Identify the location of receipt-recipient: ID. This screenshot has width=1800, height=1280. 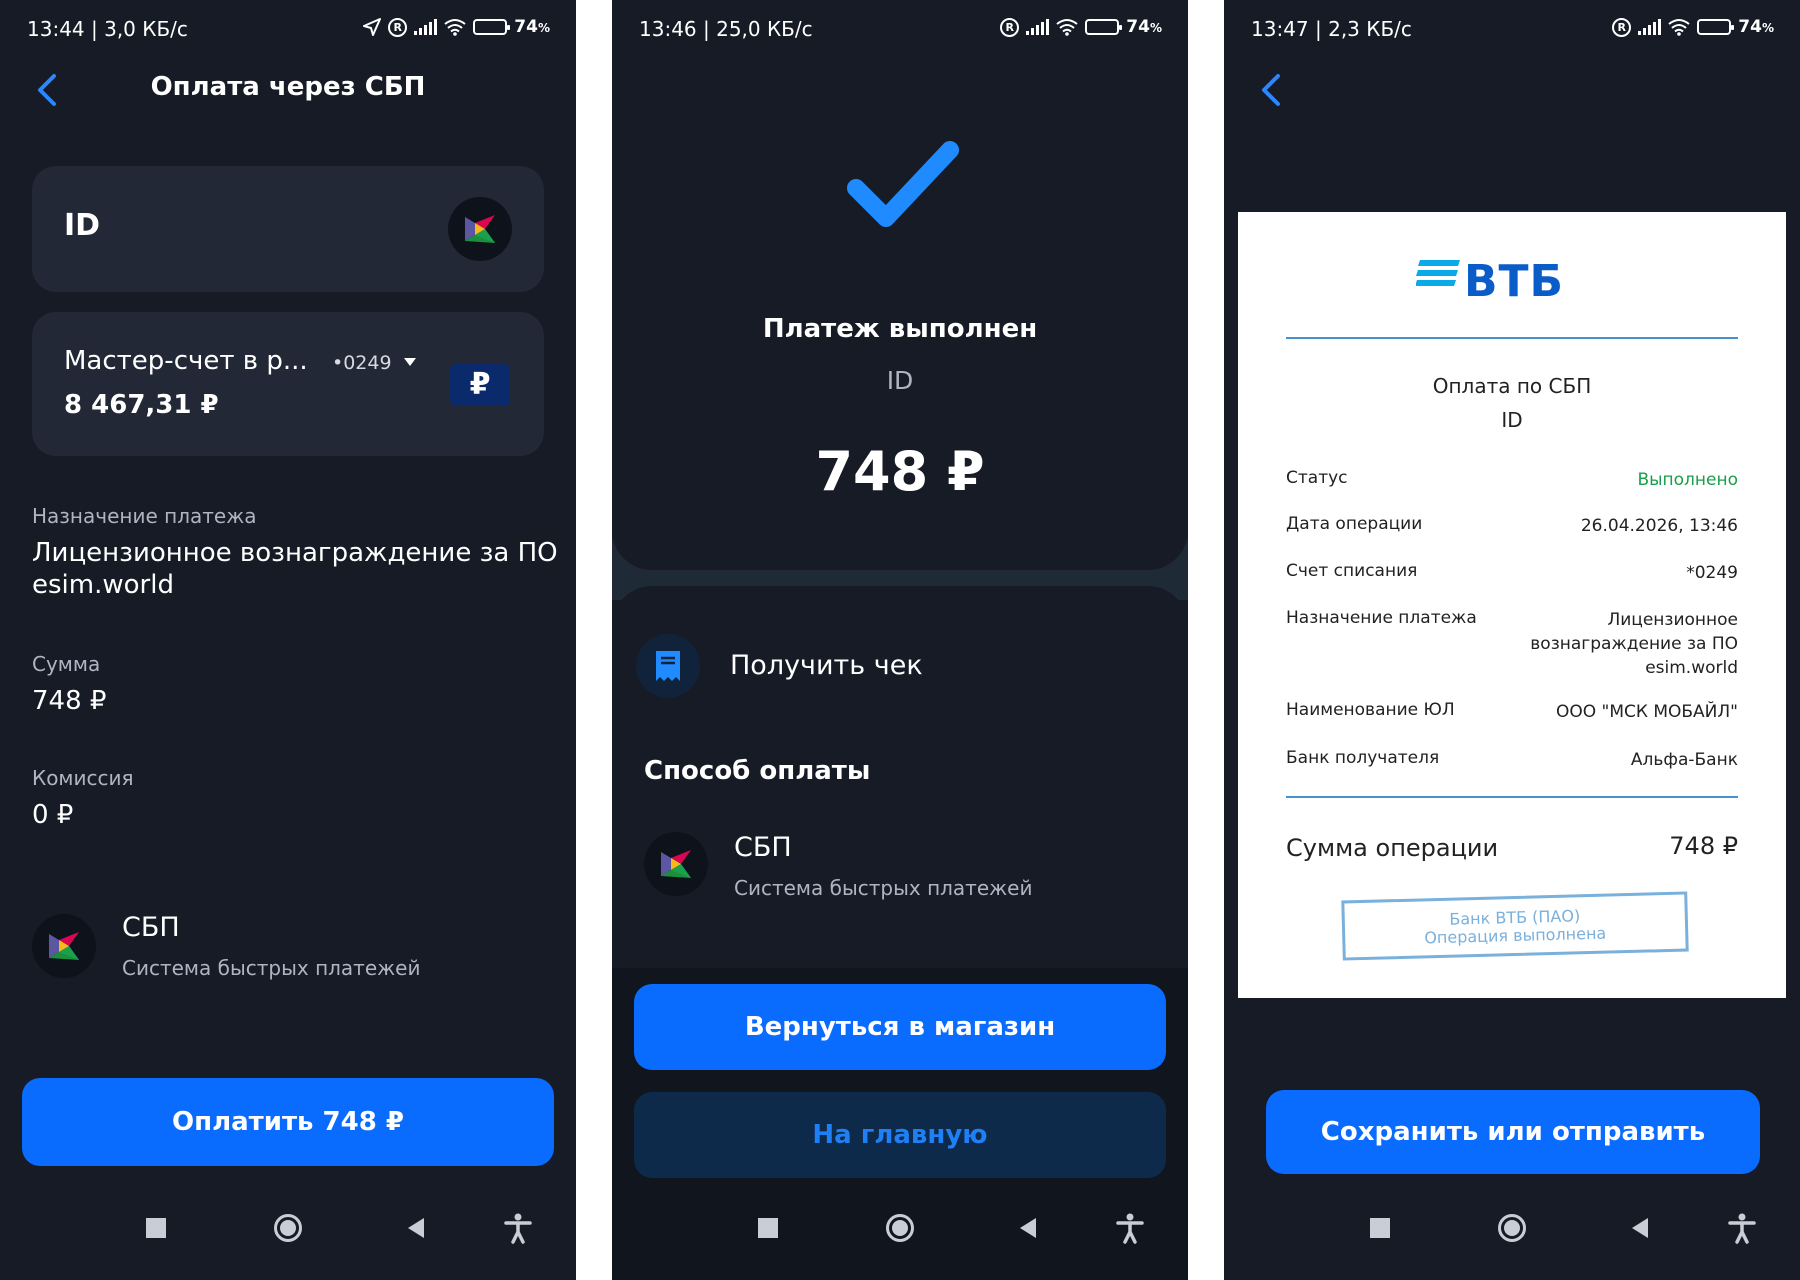
(1512, 420).